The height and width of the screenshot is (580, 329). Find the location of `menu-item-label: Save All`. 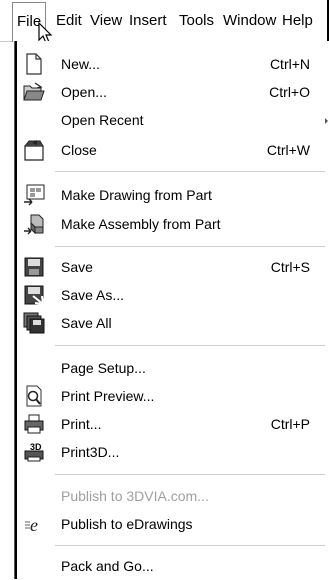

menu-item-label: Save All is located at coordinates (86, 323).